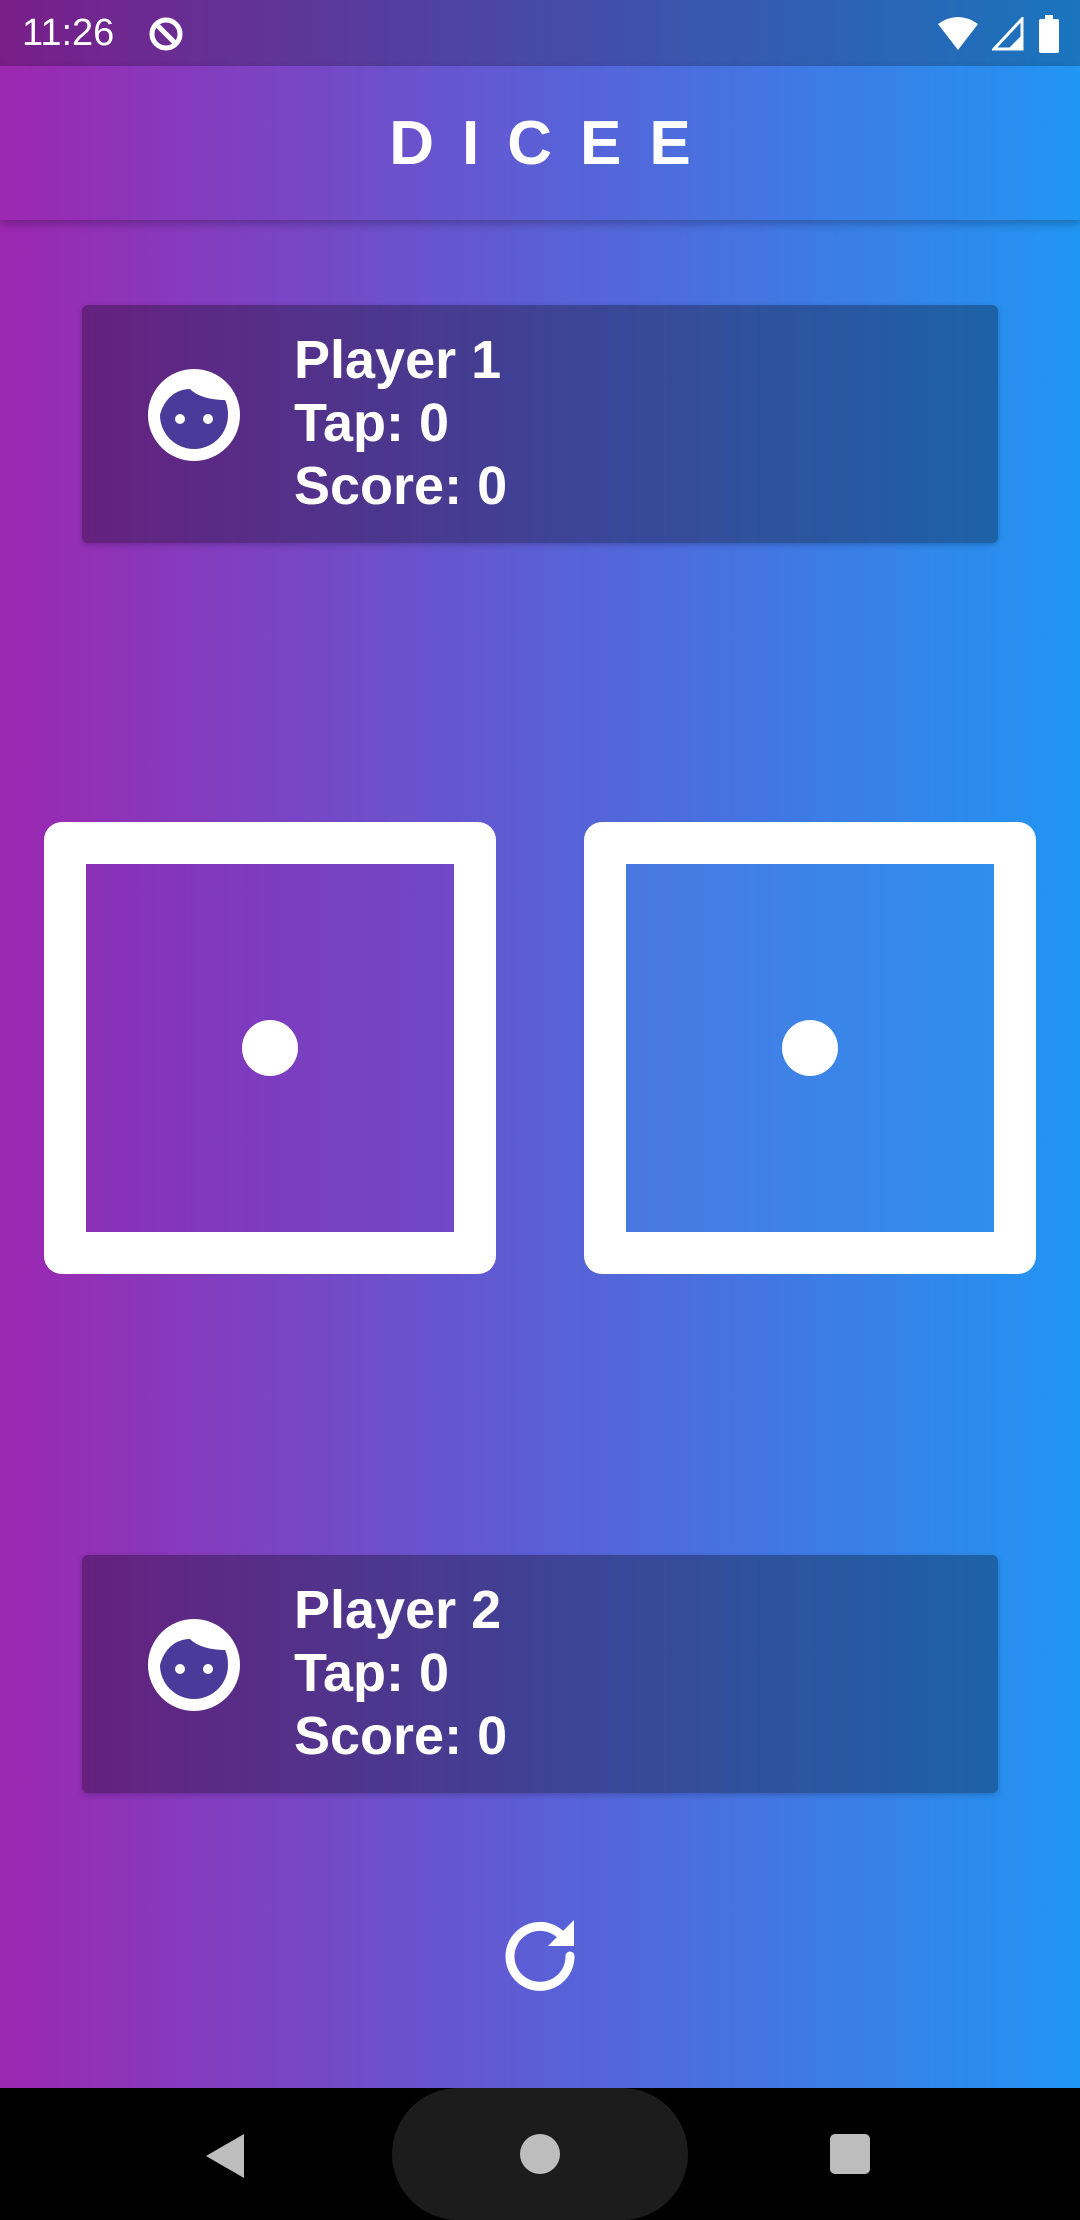  Describe the element at coordinates (398, 1610) in the screenshot. I see `player-name: Player 2` at that location.